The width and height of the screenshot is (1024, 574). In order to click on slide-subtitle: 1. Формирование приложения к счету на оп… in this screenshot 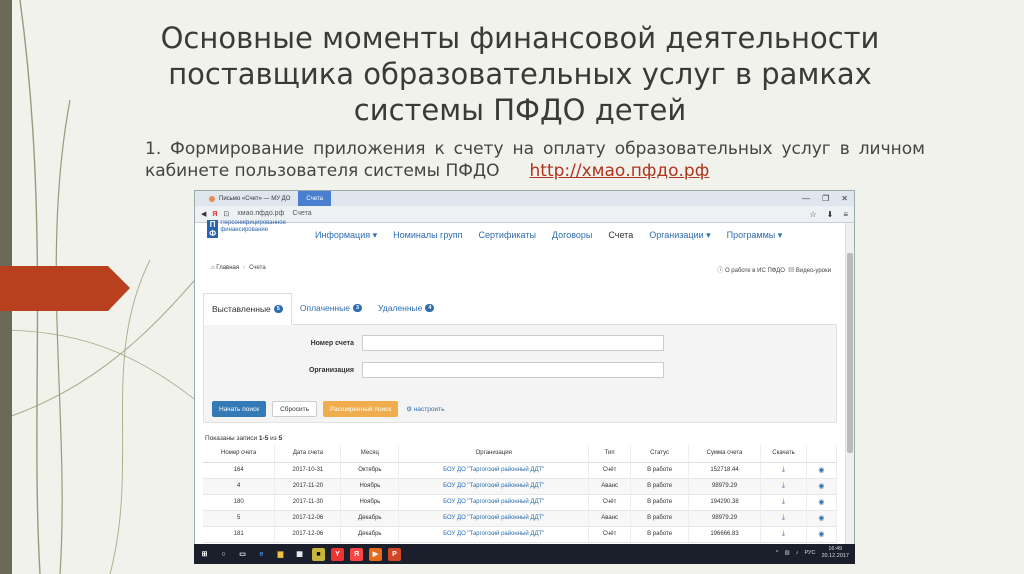, I will do `click(535, 160)`.